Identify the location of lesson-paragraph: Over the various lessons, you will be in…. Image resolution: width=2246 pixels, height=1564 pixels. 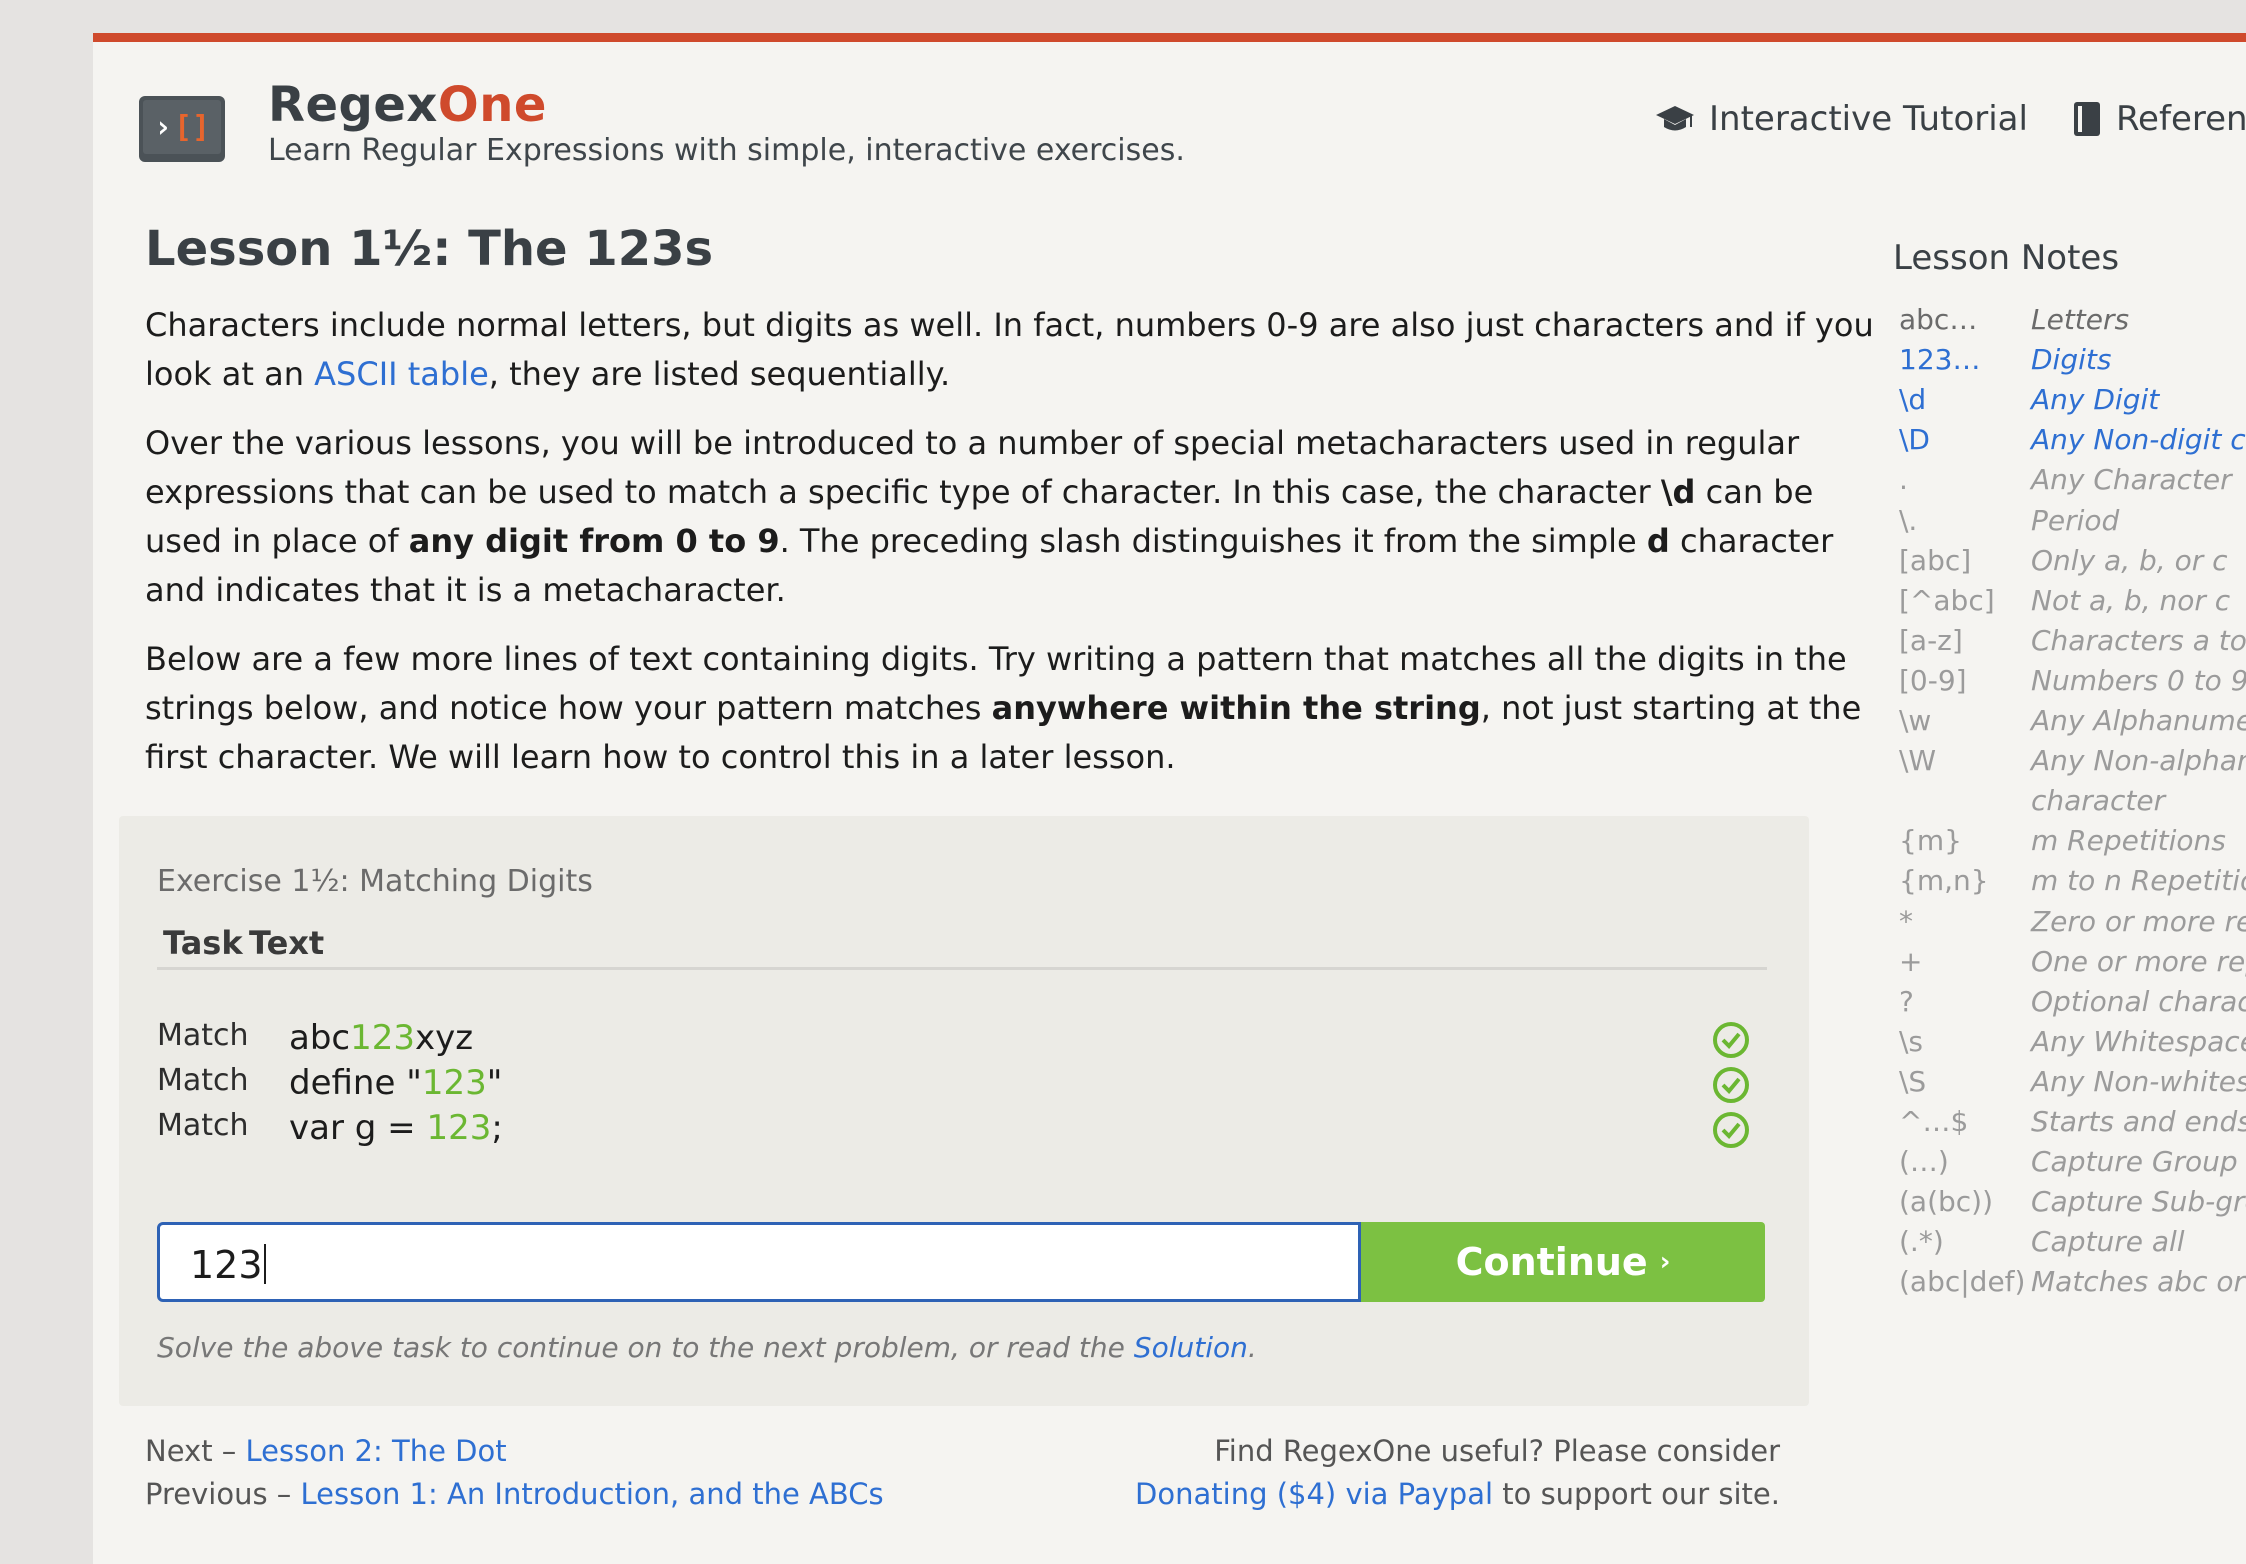
(989, 516).